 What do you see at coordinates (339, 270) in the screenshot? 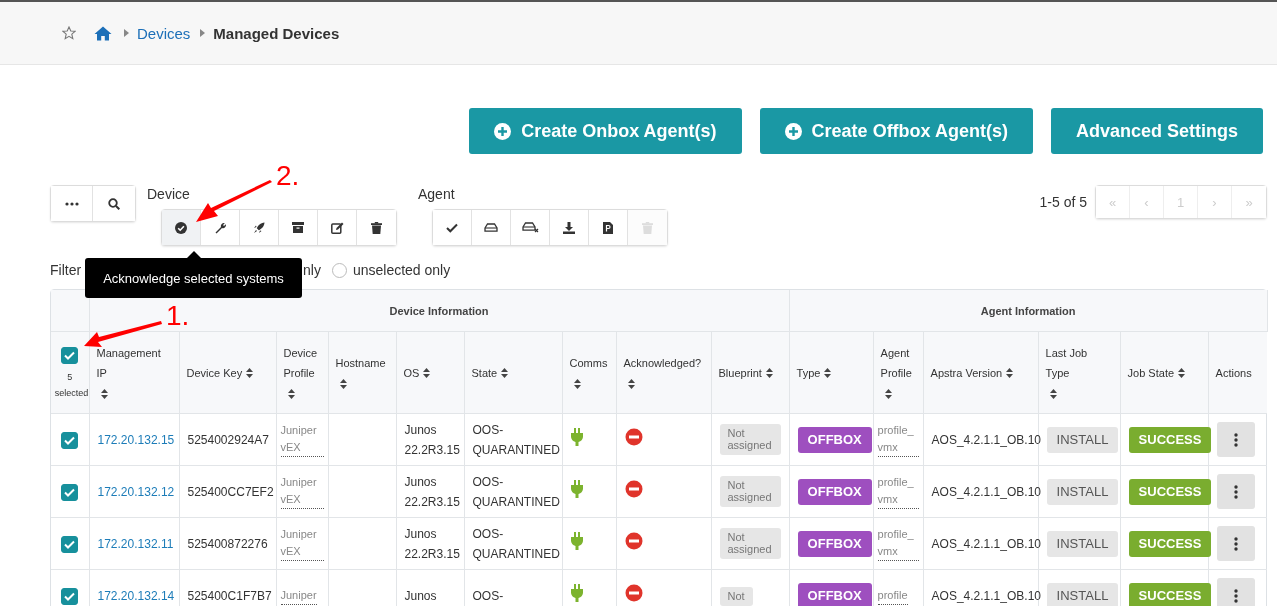
I see `radio-button` at bounding box center [339, 270].